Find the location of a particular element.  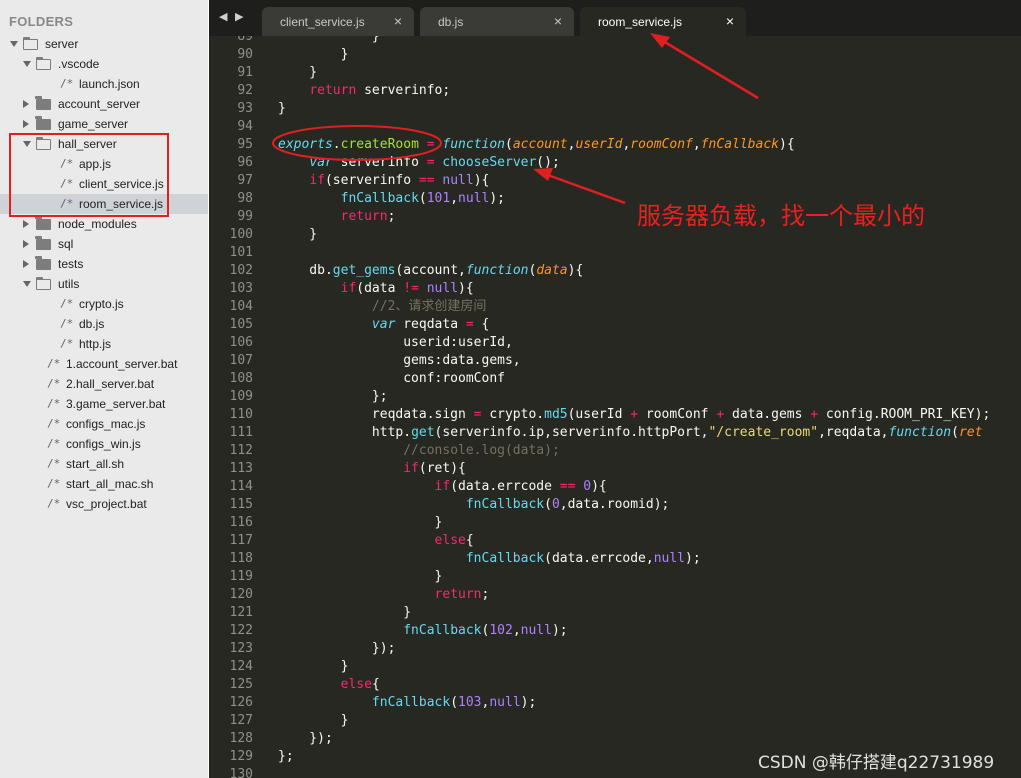

code-line: 96 var serverinfo = chooseServer(); is located at coordinates (615, 163).